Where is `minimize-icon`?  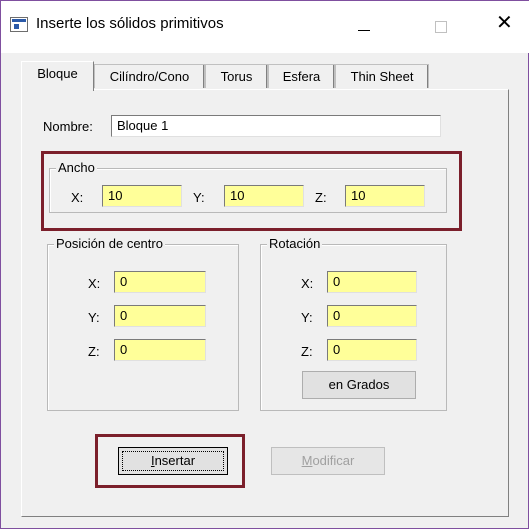 minimize-icon is located at coordinates (364, 30).